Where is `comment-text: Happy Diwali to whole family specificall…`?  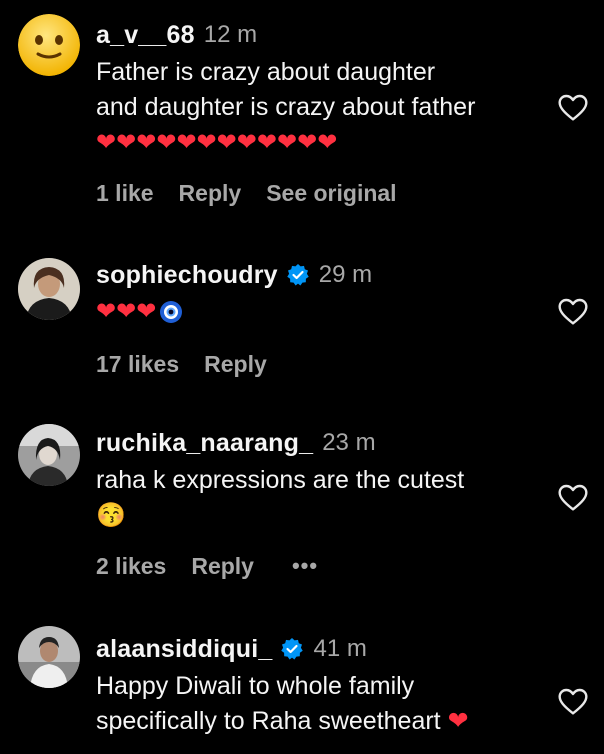
comment-text: Happy Diwali to whole family specificall… is located at coordinates (315, 704).